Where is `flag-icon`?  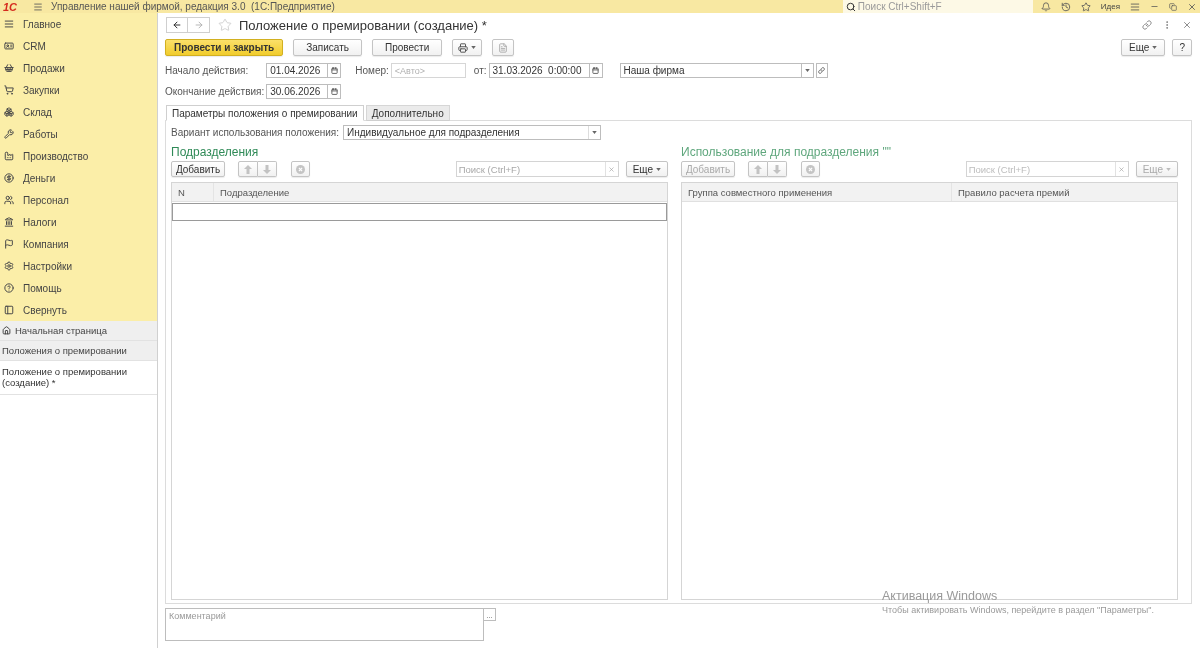
flag-icon is located at coordinates (9, 244).